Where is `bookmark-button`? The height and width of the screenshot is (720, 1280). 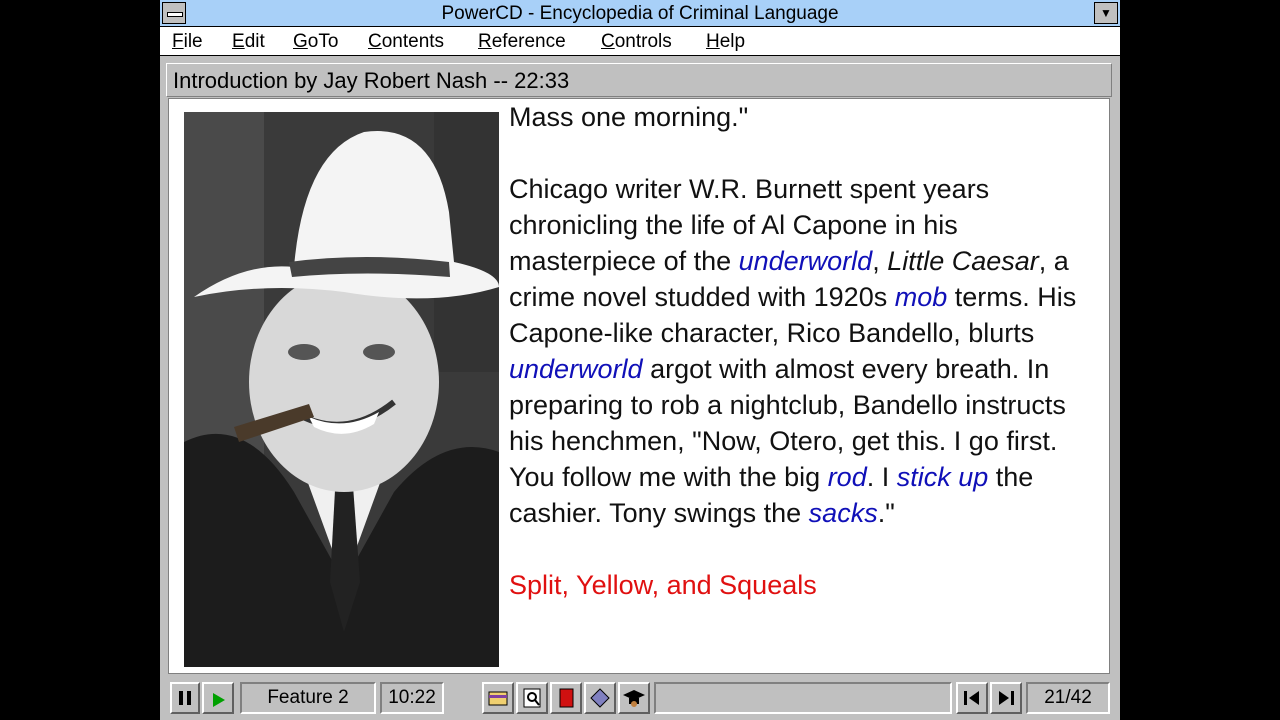 bookmark-button is located at coordinates (566, 698).